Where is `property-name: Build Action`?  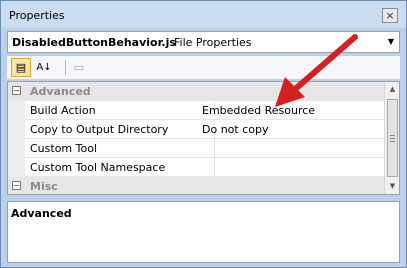
property-name: Build Action is located at coordinates (63, 110).